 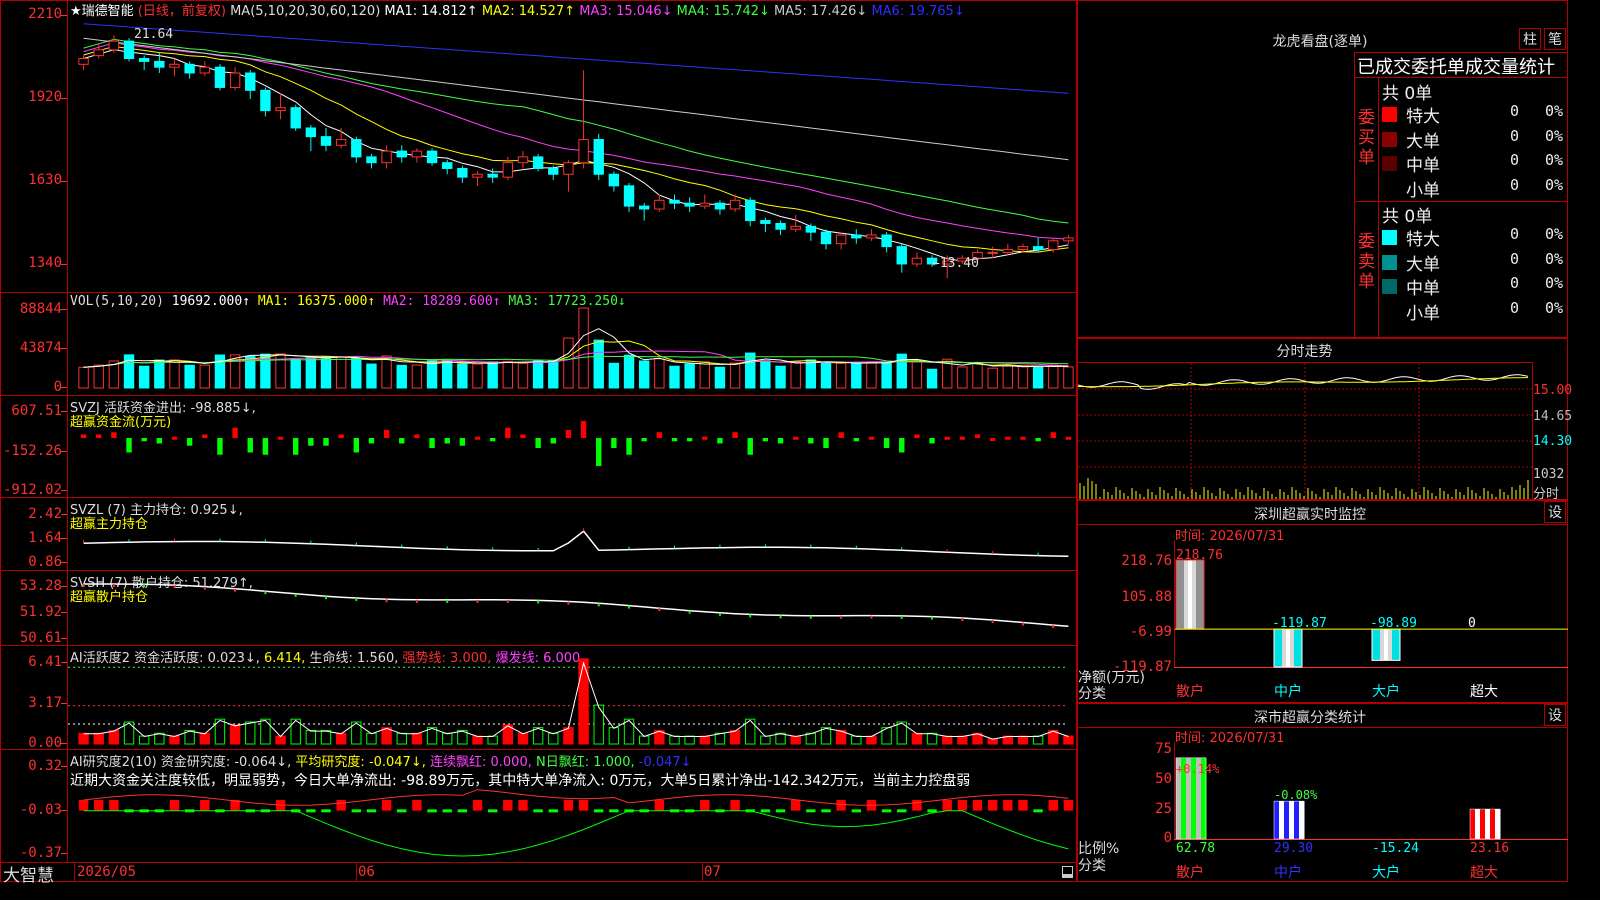 What do you see at coordinates (45, 14) in the screenshot?
I see `price-axis-label: 2210` at bounding box center [45, 14].